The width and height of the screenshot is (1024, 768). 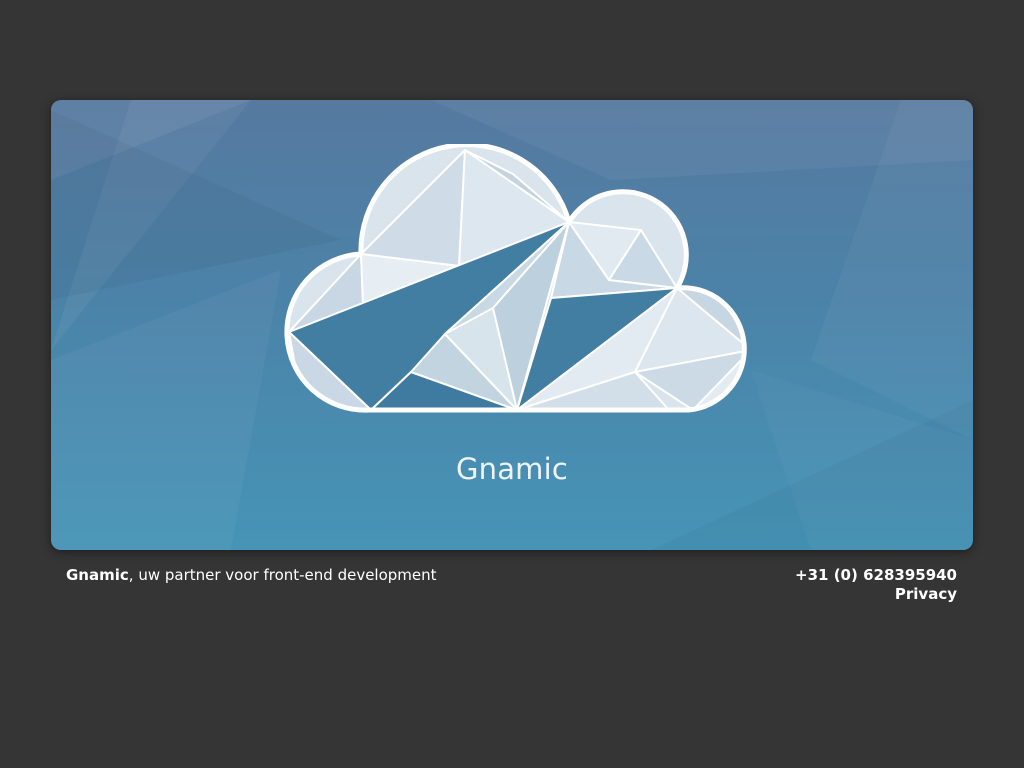 What do you see at coordinates (876, 594) in the screenshot?
I see `privacy-link: Privacy` at bounding box center [876, 594].